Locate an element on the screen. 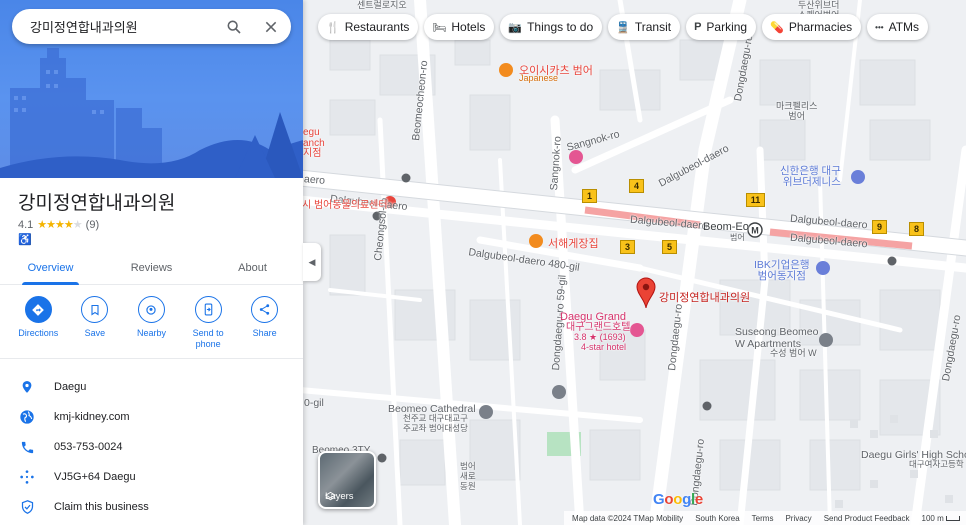 This screenshot has width=966, height=525. directions-button: Directions is located at coordinates (38, 327).